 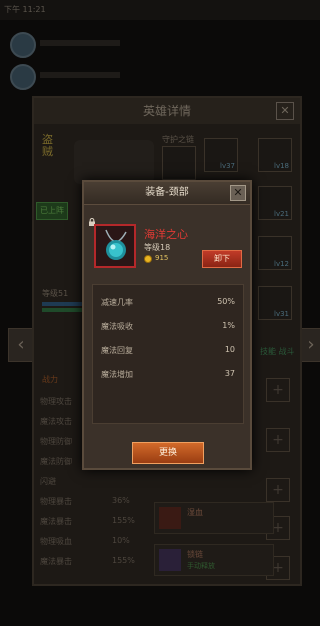 I want to click on status-time: 下午 11:21, so click(x=25, y=9).